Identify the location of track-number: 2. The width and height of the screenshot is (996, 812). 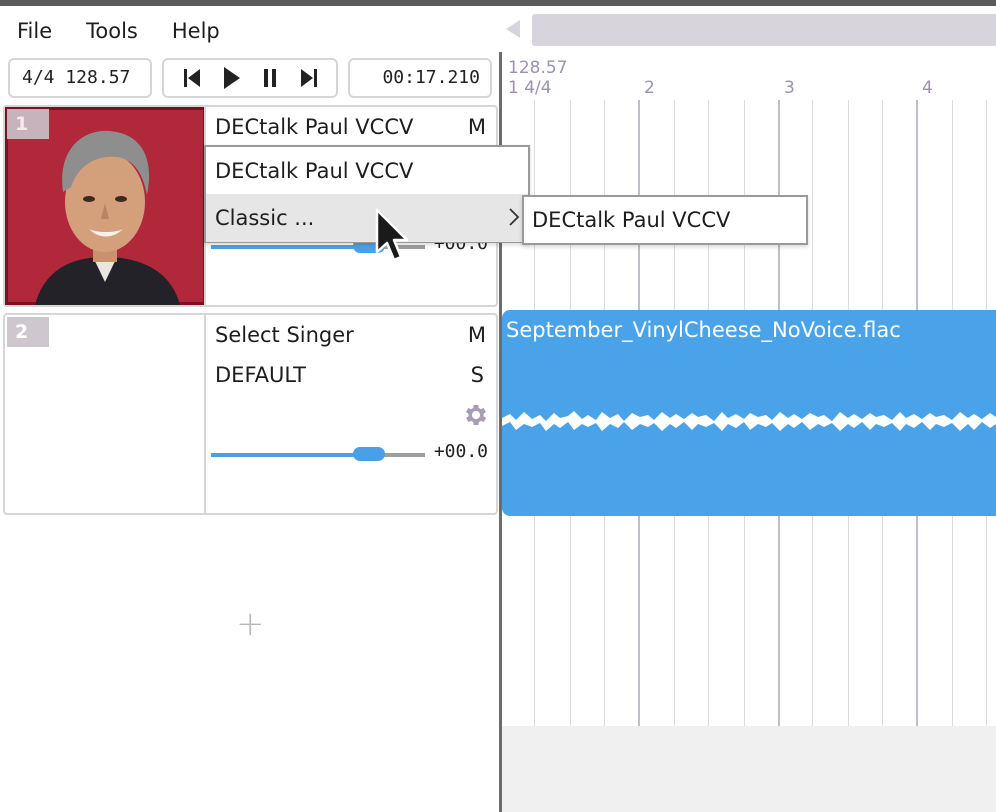
(28, 332).